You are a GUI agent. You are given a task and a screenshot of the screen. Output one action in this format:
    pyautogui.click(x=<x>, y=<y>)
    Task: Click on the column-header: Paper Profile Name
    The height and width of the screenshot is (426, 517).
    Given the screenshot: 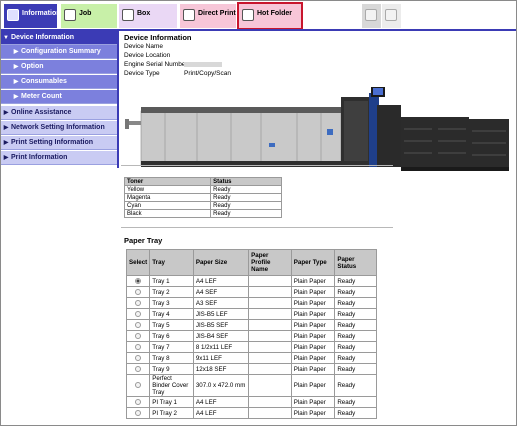 What is the action you would take?
    pyautogui.click(x=270, y=262)
    